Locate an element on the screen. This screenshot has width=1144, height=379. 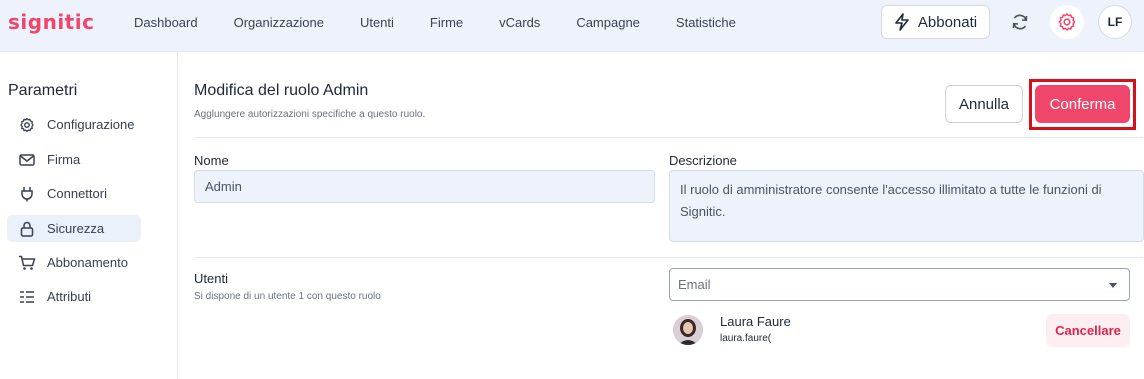
lock-icon is located at coordinates (27, 229).